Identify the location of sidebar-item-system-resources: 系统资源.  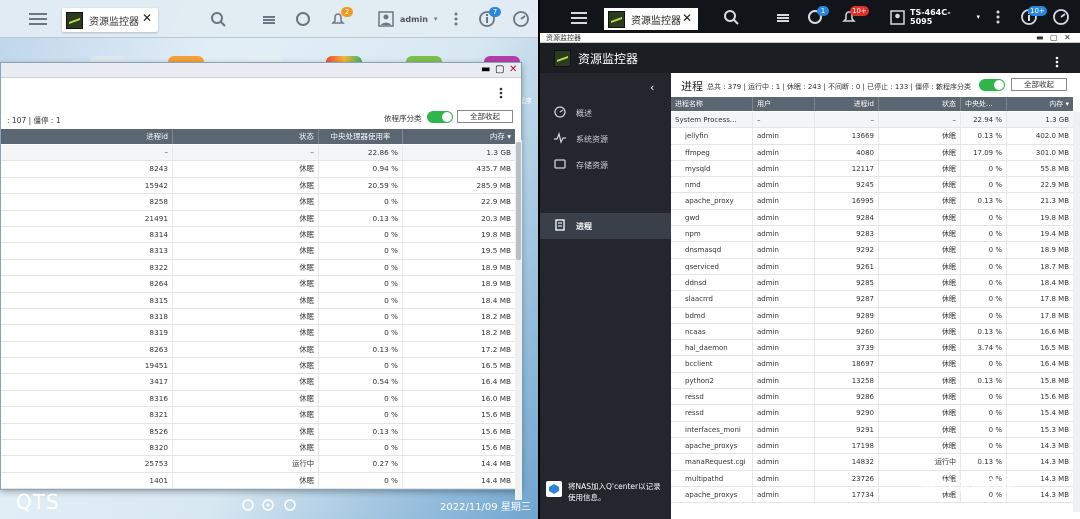
(605, 139).